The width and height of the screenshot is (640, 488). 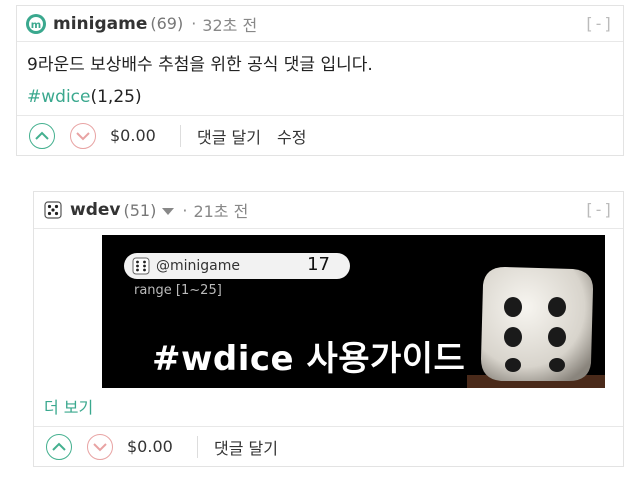 I want to click on comment-body: 9라운드 보상배수 추첨을 위한 공식 댓글 입니다. #wdice(1,25), so click(x=320, y=81).